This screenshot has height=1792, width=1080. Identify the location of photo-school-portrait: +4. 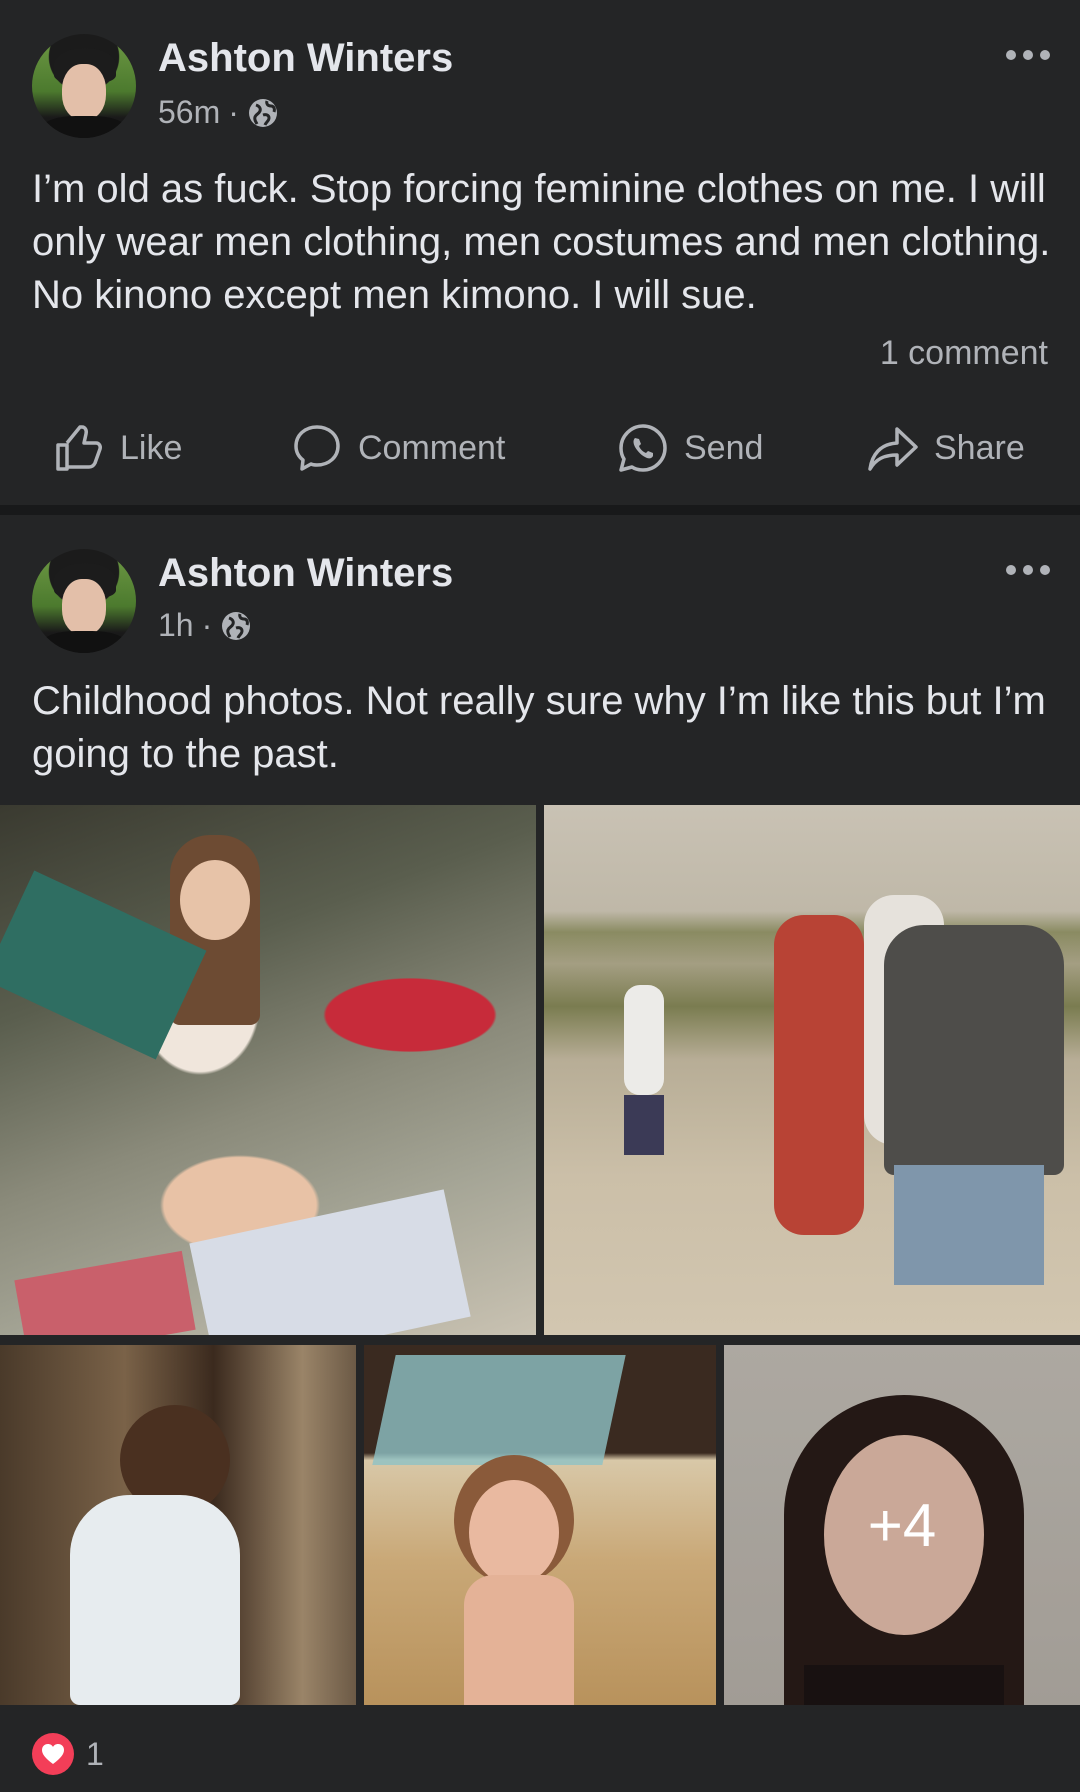
(902, 1525).